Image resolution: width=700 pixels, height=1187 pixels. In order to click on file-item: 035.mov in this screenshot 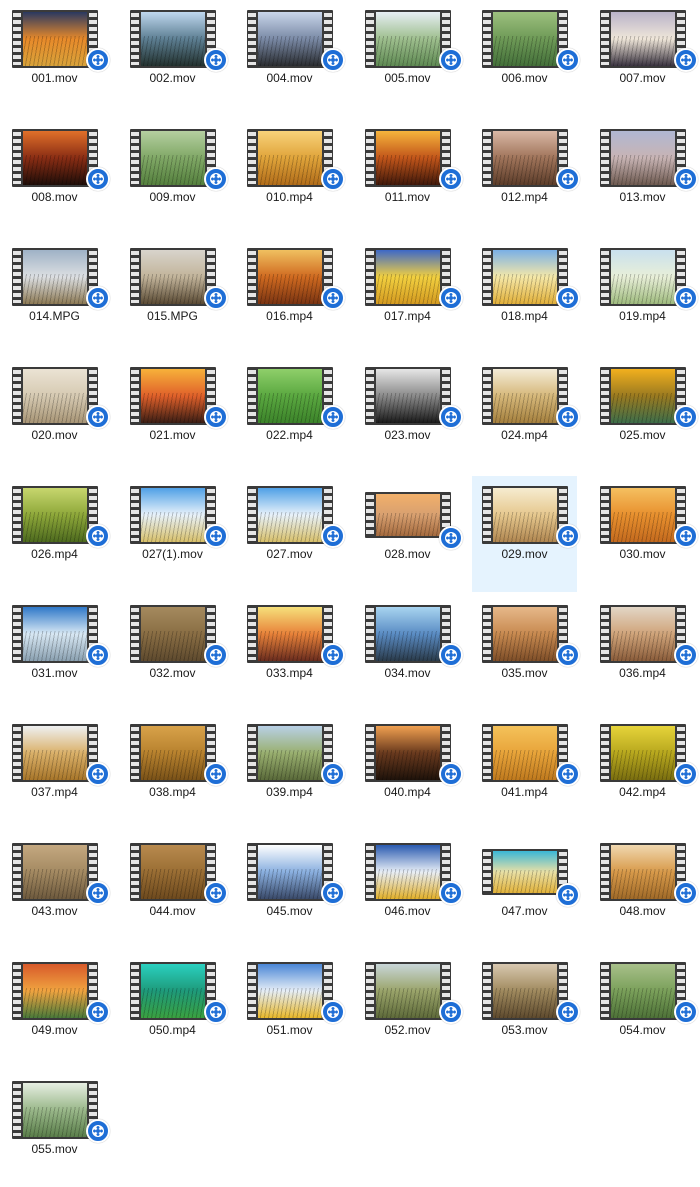, I will do `click(526, 653)`.